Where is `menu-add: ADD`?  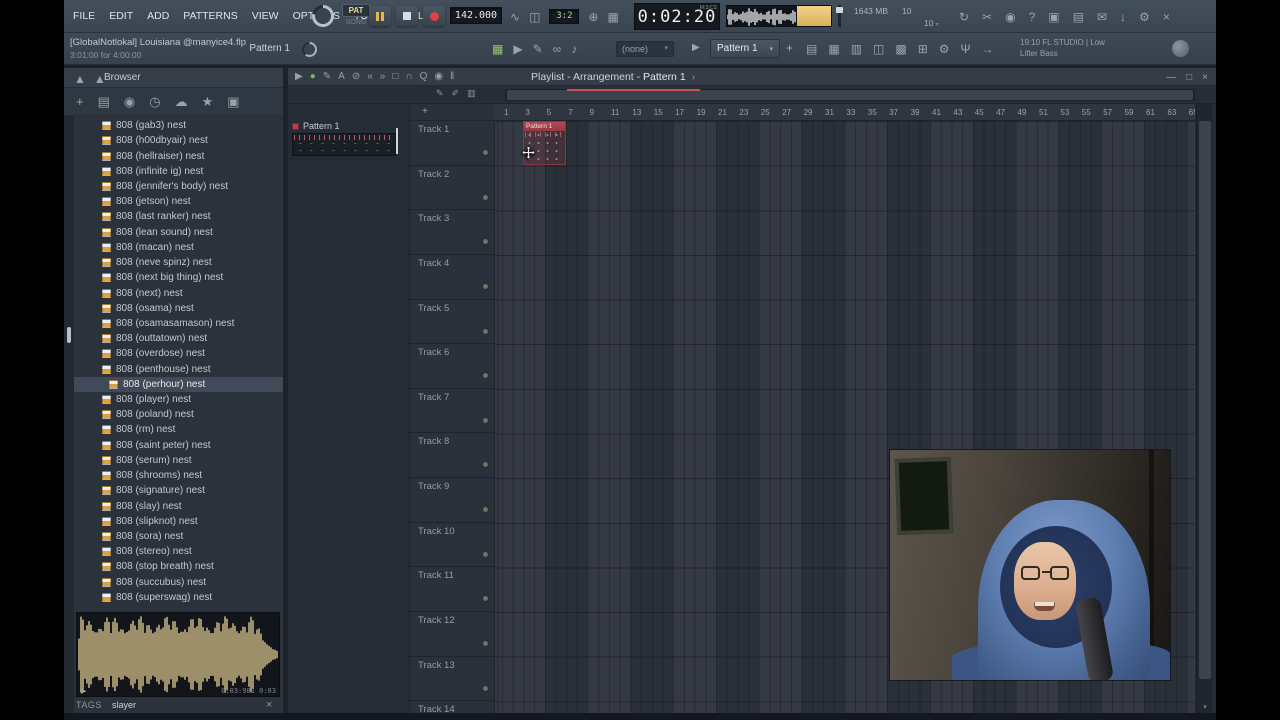
menu-add: ADD is located at coordinates (158, 16).